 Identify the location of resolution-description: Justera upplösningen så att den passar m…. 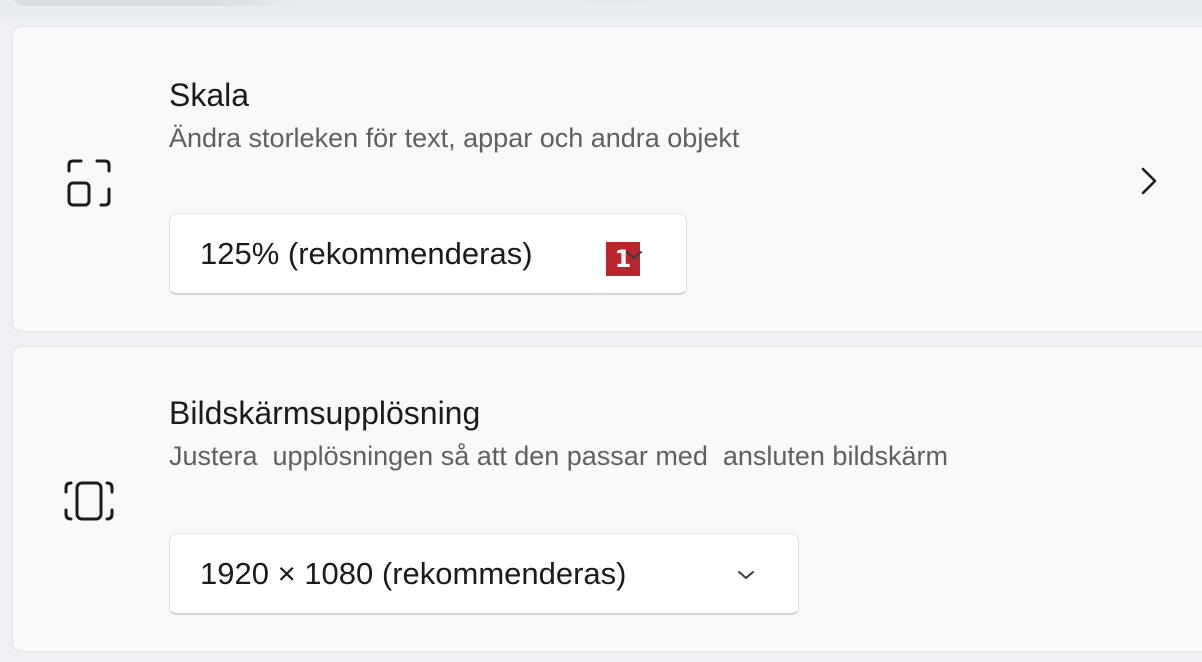
(558, 456).